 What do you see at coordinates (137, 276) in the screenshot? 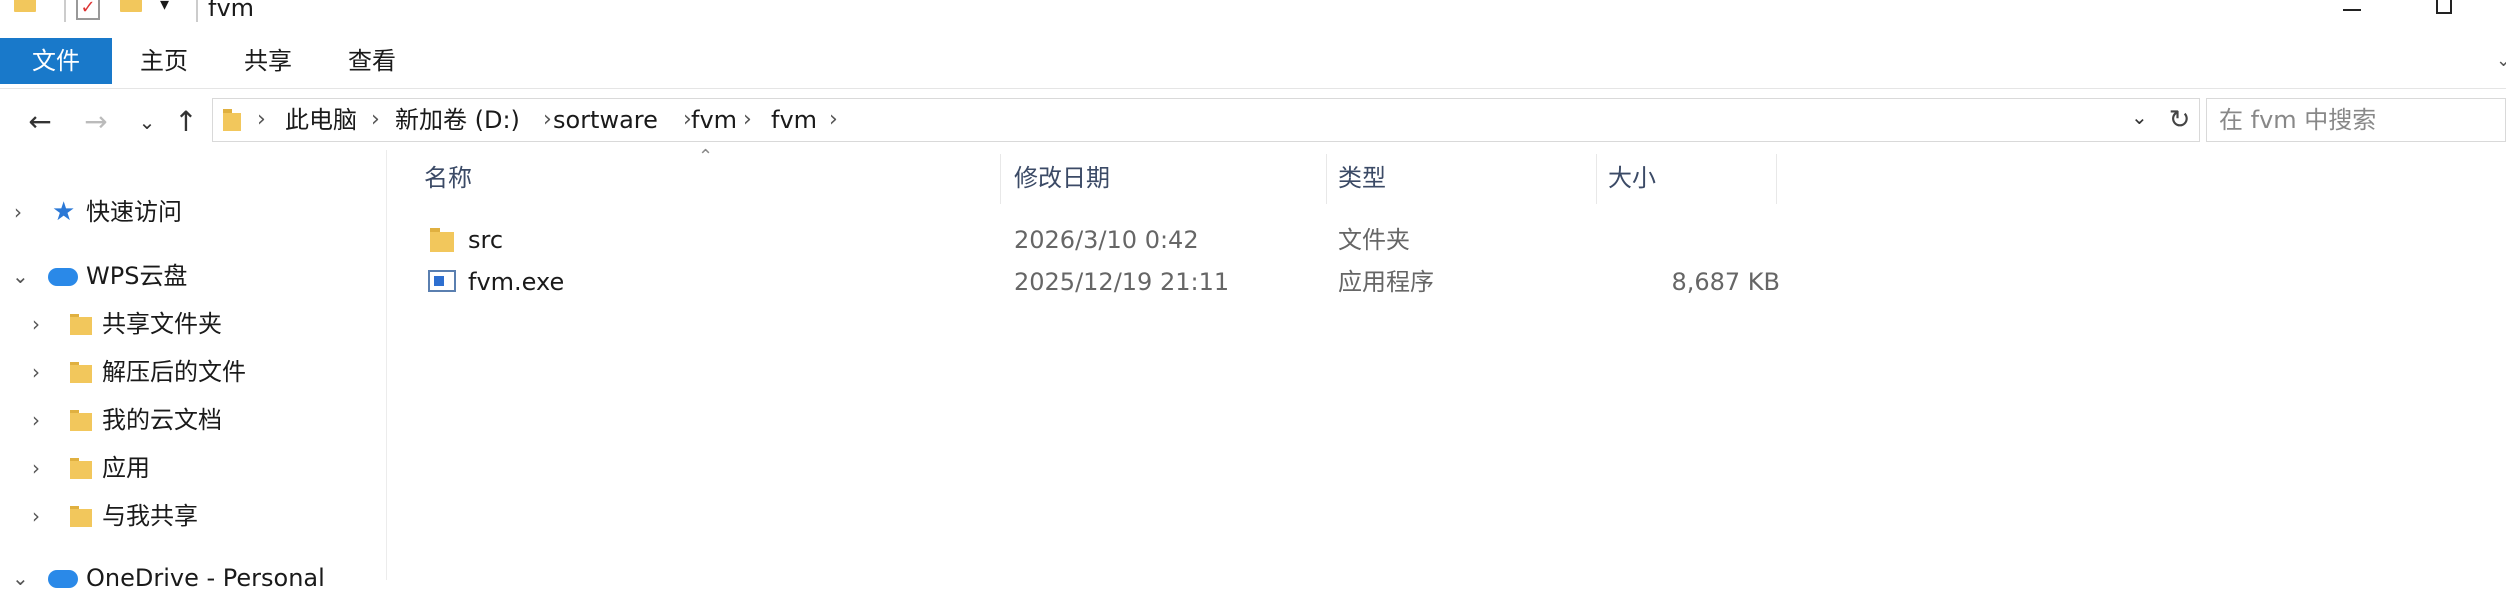
I see `nav-item-label: WPS云盘` at bounding box center [137, 276].